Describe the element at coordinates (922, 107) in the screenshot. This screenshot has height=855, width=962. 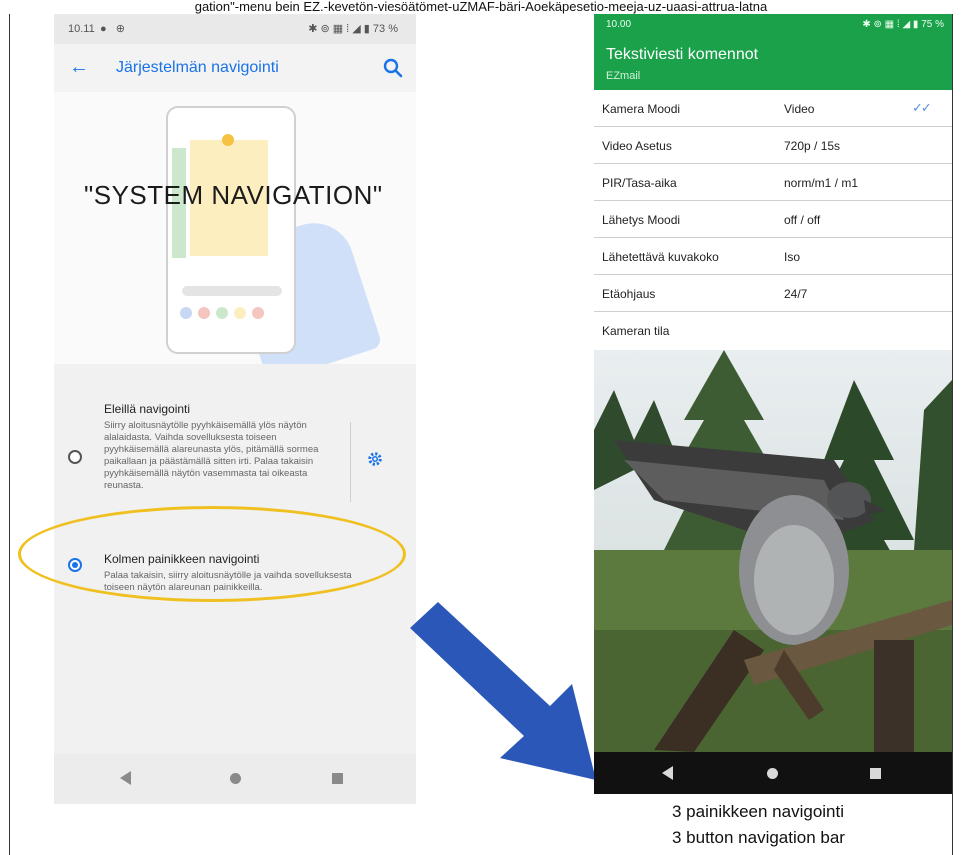
I see `double-check-icon: ✓✓` at that location.